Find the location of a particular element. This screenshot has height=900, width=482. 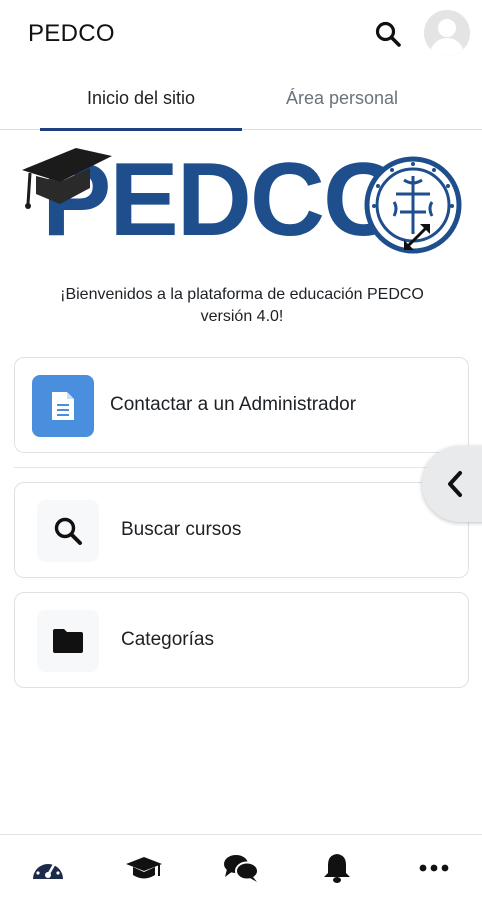

nav-notifications is located at coordinates (337, 867).